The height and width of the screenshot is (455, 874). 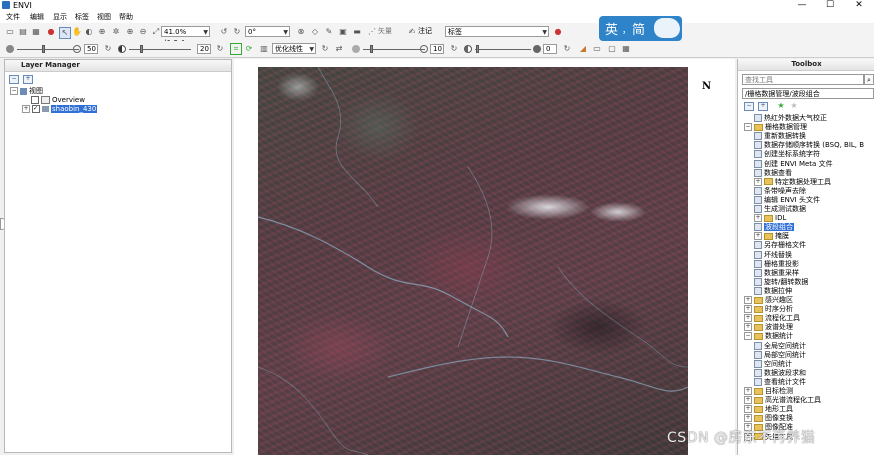 What do you see at coordinates (267, 31) in the screenshot?
I see `rotate-combo: 0° ▼` at bounding box center [267, 31].